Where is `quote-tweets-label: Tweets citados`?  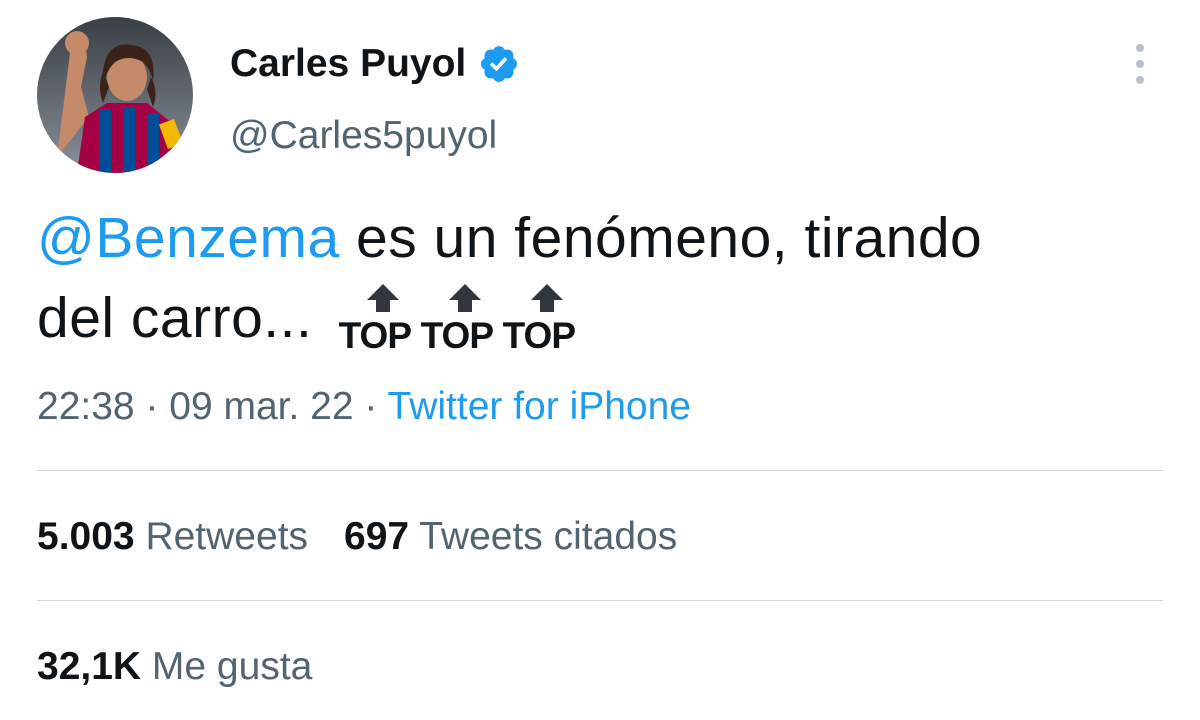 quote-tweets-label: Tweets citados is located at coordinates (548, 536).